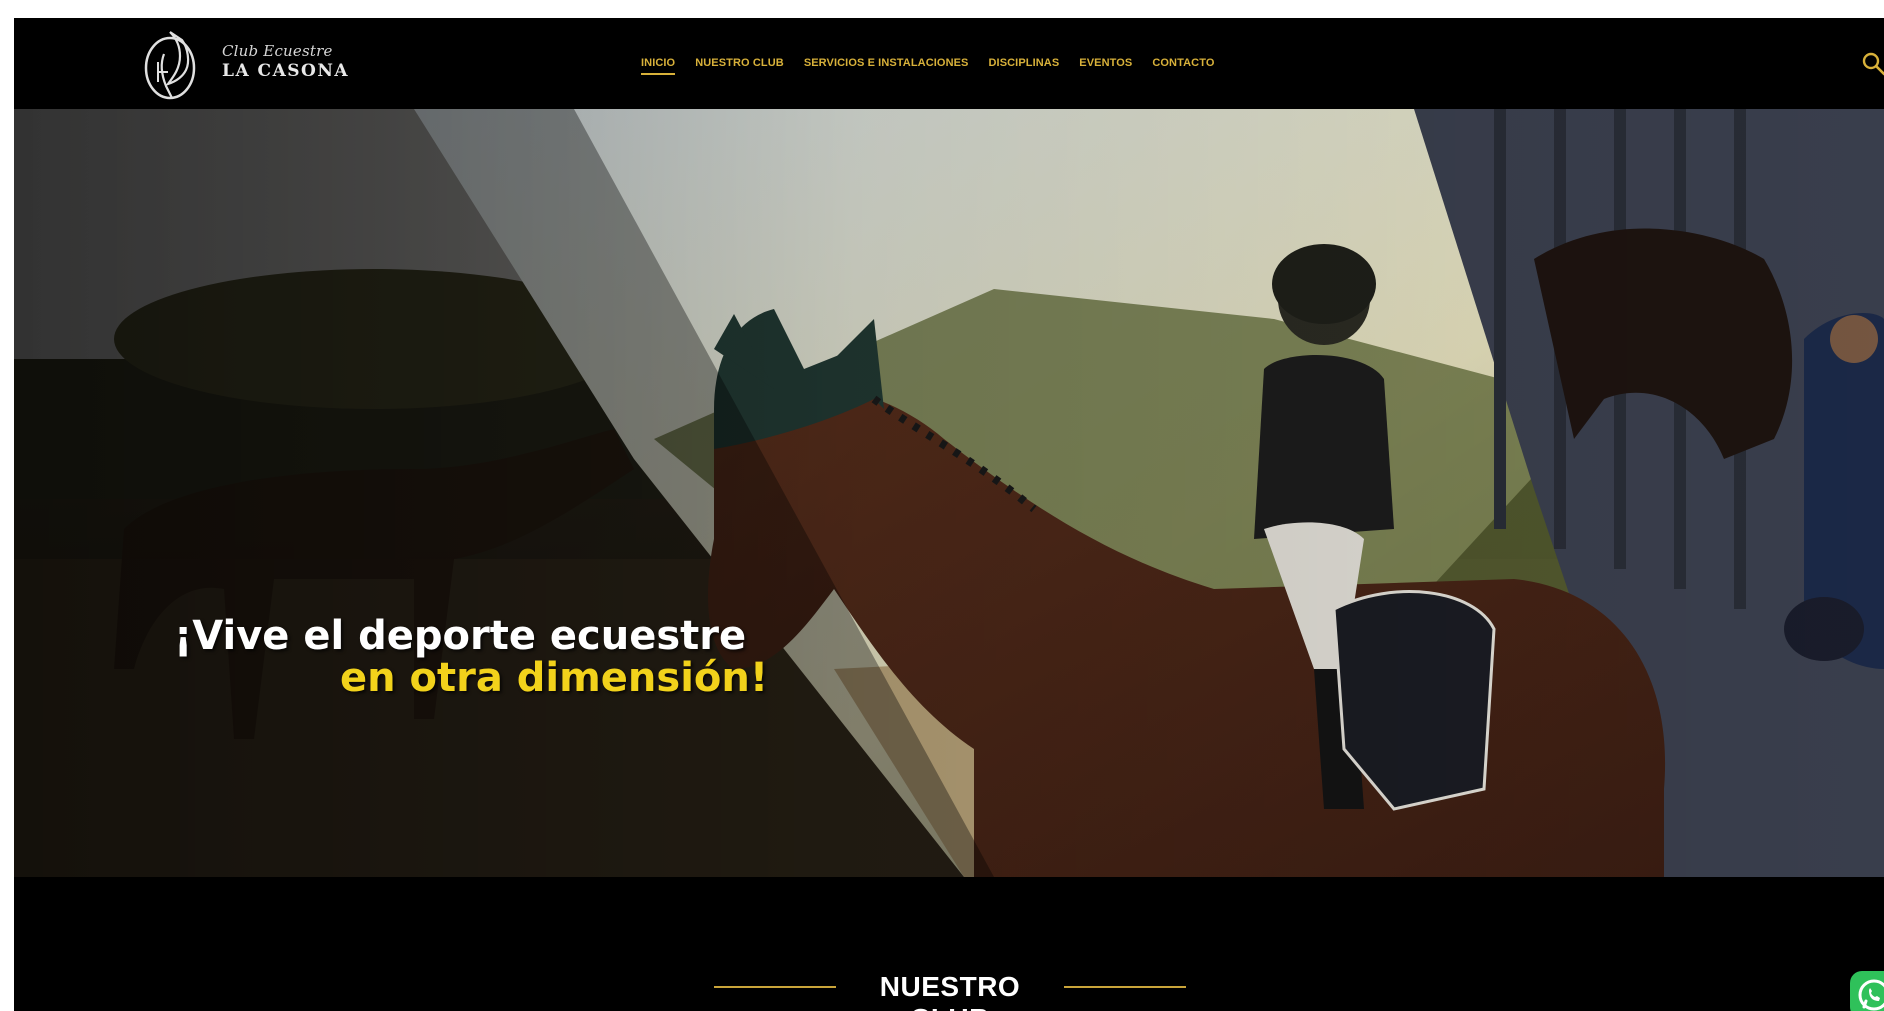  What do you see at coordinates (739, 66) in the screenshot?
I see `nav-item-nuestro-club: NUESTRO CLUB` at bounding box center [739, 66].